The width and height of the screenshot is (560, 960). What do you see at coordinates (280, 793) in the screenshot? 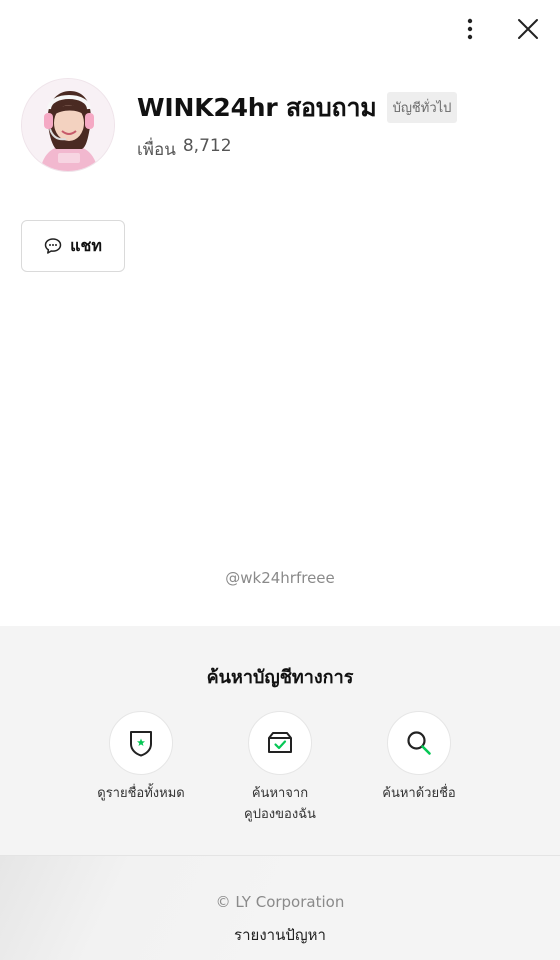
I see `search-from-coupons-label-line1: ค้นหาจาก` at bounding box center [280, 793].